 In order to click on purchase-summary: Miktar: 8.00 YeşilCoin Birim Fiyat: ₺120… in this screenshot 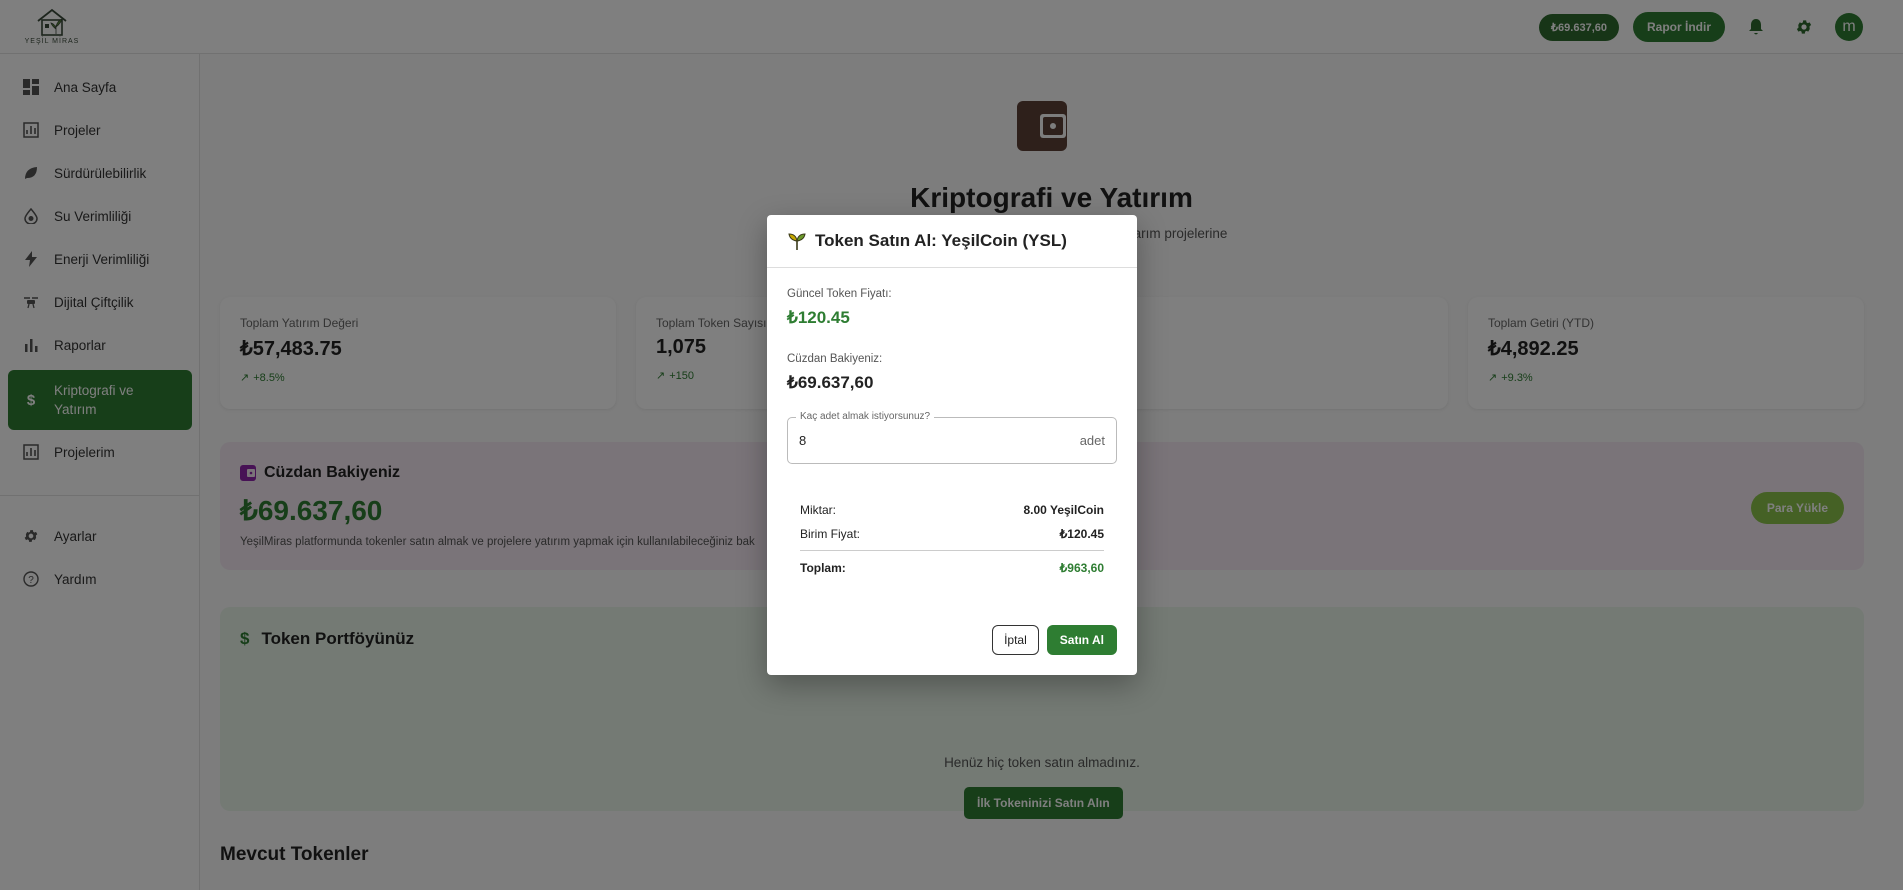, I will do `click(952, 539)`.